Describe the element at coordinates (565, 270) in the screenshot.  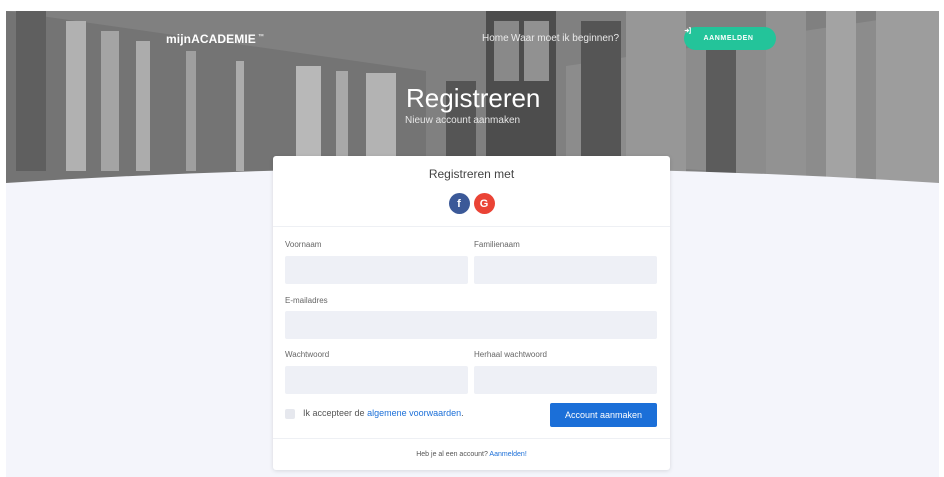
I see `lastname-input` at that location.